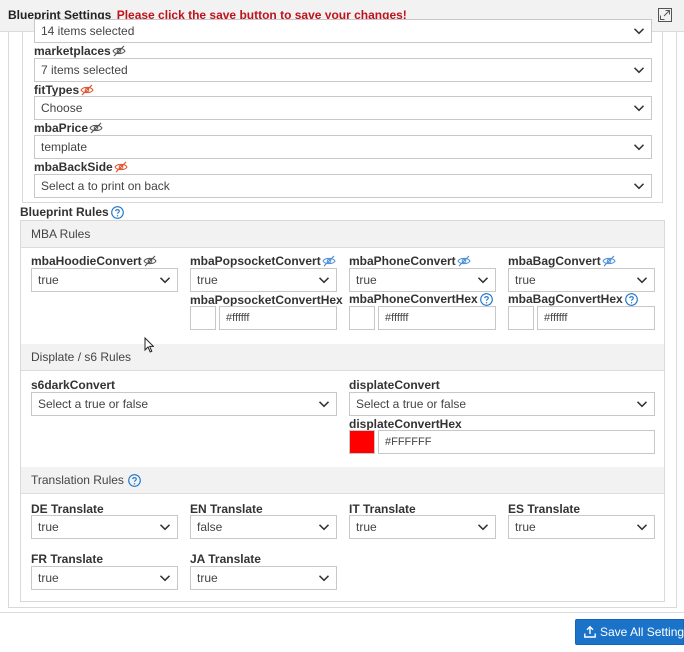  Describe the element at coordinates (342, 234) in the screenshot. I see `mba-rules-header: MBA Rules` at that location.